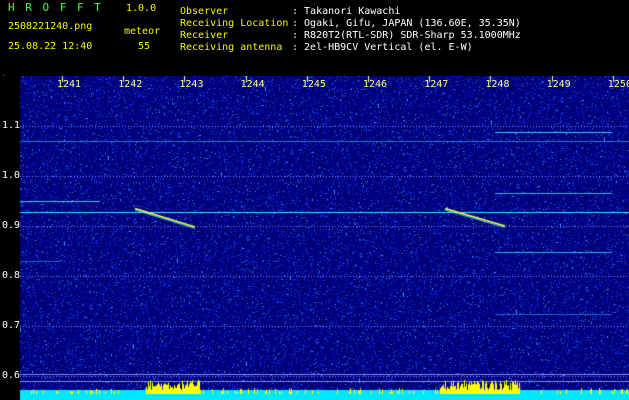  What do you see at coordinates (204, 11) in the screenshot?
I see `field-label-observer: Observer` at bounding box center [204, 11].